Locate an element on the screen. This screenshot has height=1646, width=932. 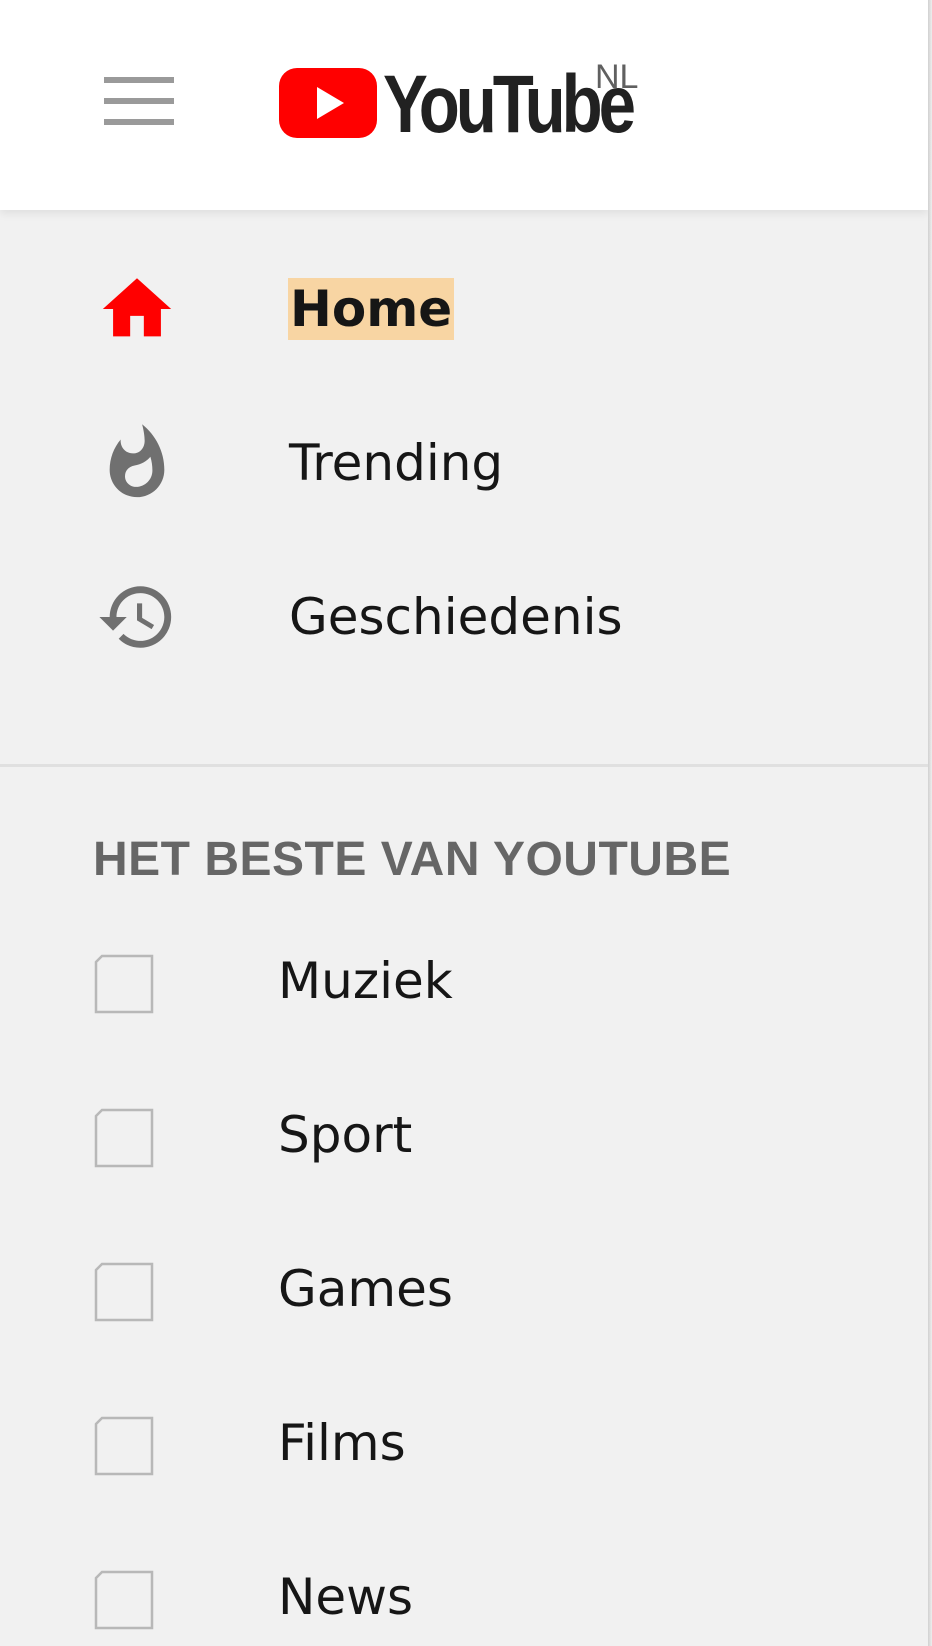
drawer-header: YouTube NL is located at coordinates (464, 105).